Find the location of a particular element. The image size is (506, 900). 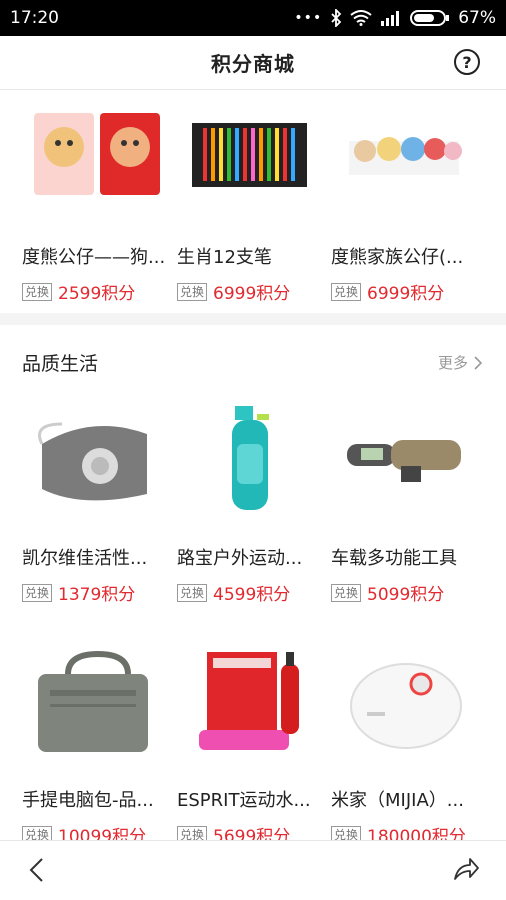

robot-vacuum-icon is located at coordinates (406, 701).